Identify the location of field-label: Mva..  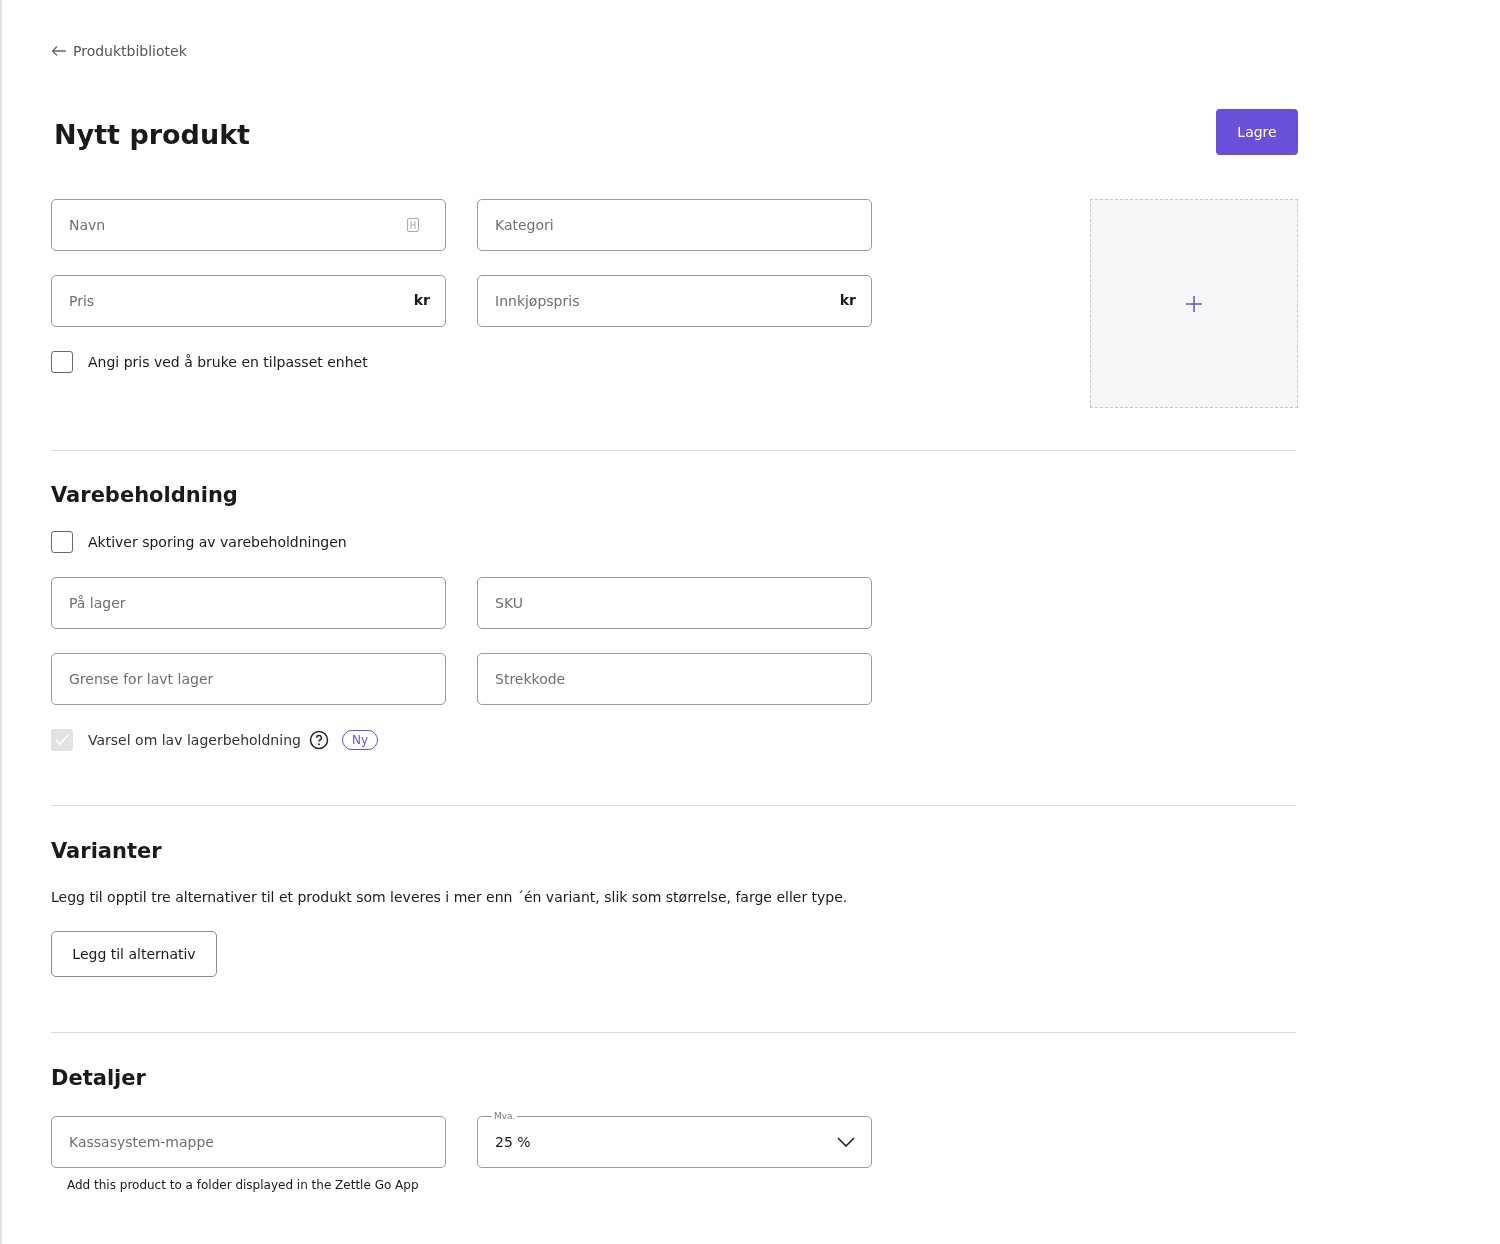
(505, 1116).